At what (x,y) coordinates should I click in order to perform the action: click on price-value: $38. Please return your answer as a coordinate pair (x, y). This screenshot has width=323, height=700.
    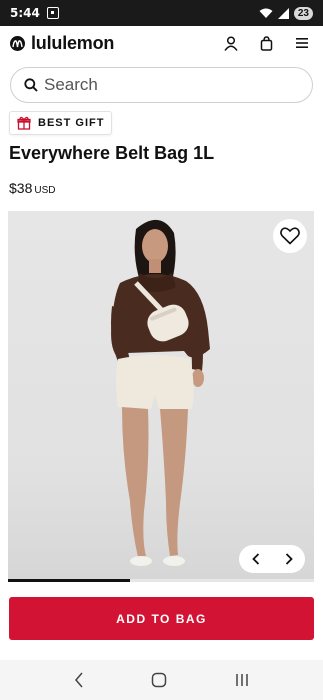
    Looking at the image, I should click on (21, 188).